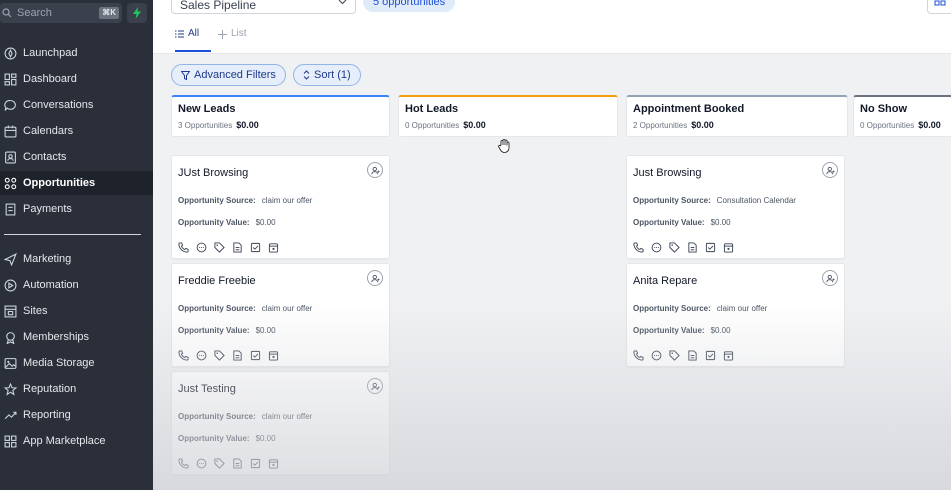 The width and height of the screenshot is (951, 490). I want to click on apps-icon, so click(10, 441).